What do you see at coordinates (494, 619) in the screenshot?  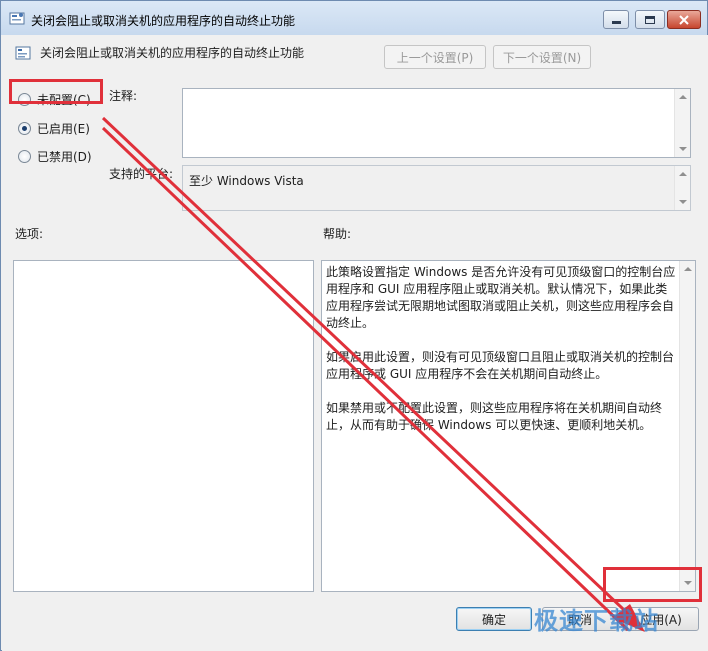 I see `ok-button: 确定` at bounding box center [494, 619].